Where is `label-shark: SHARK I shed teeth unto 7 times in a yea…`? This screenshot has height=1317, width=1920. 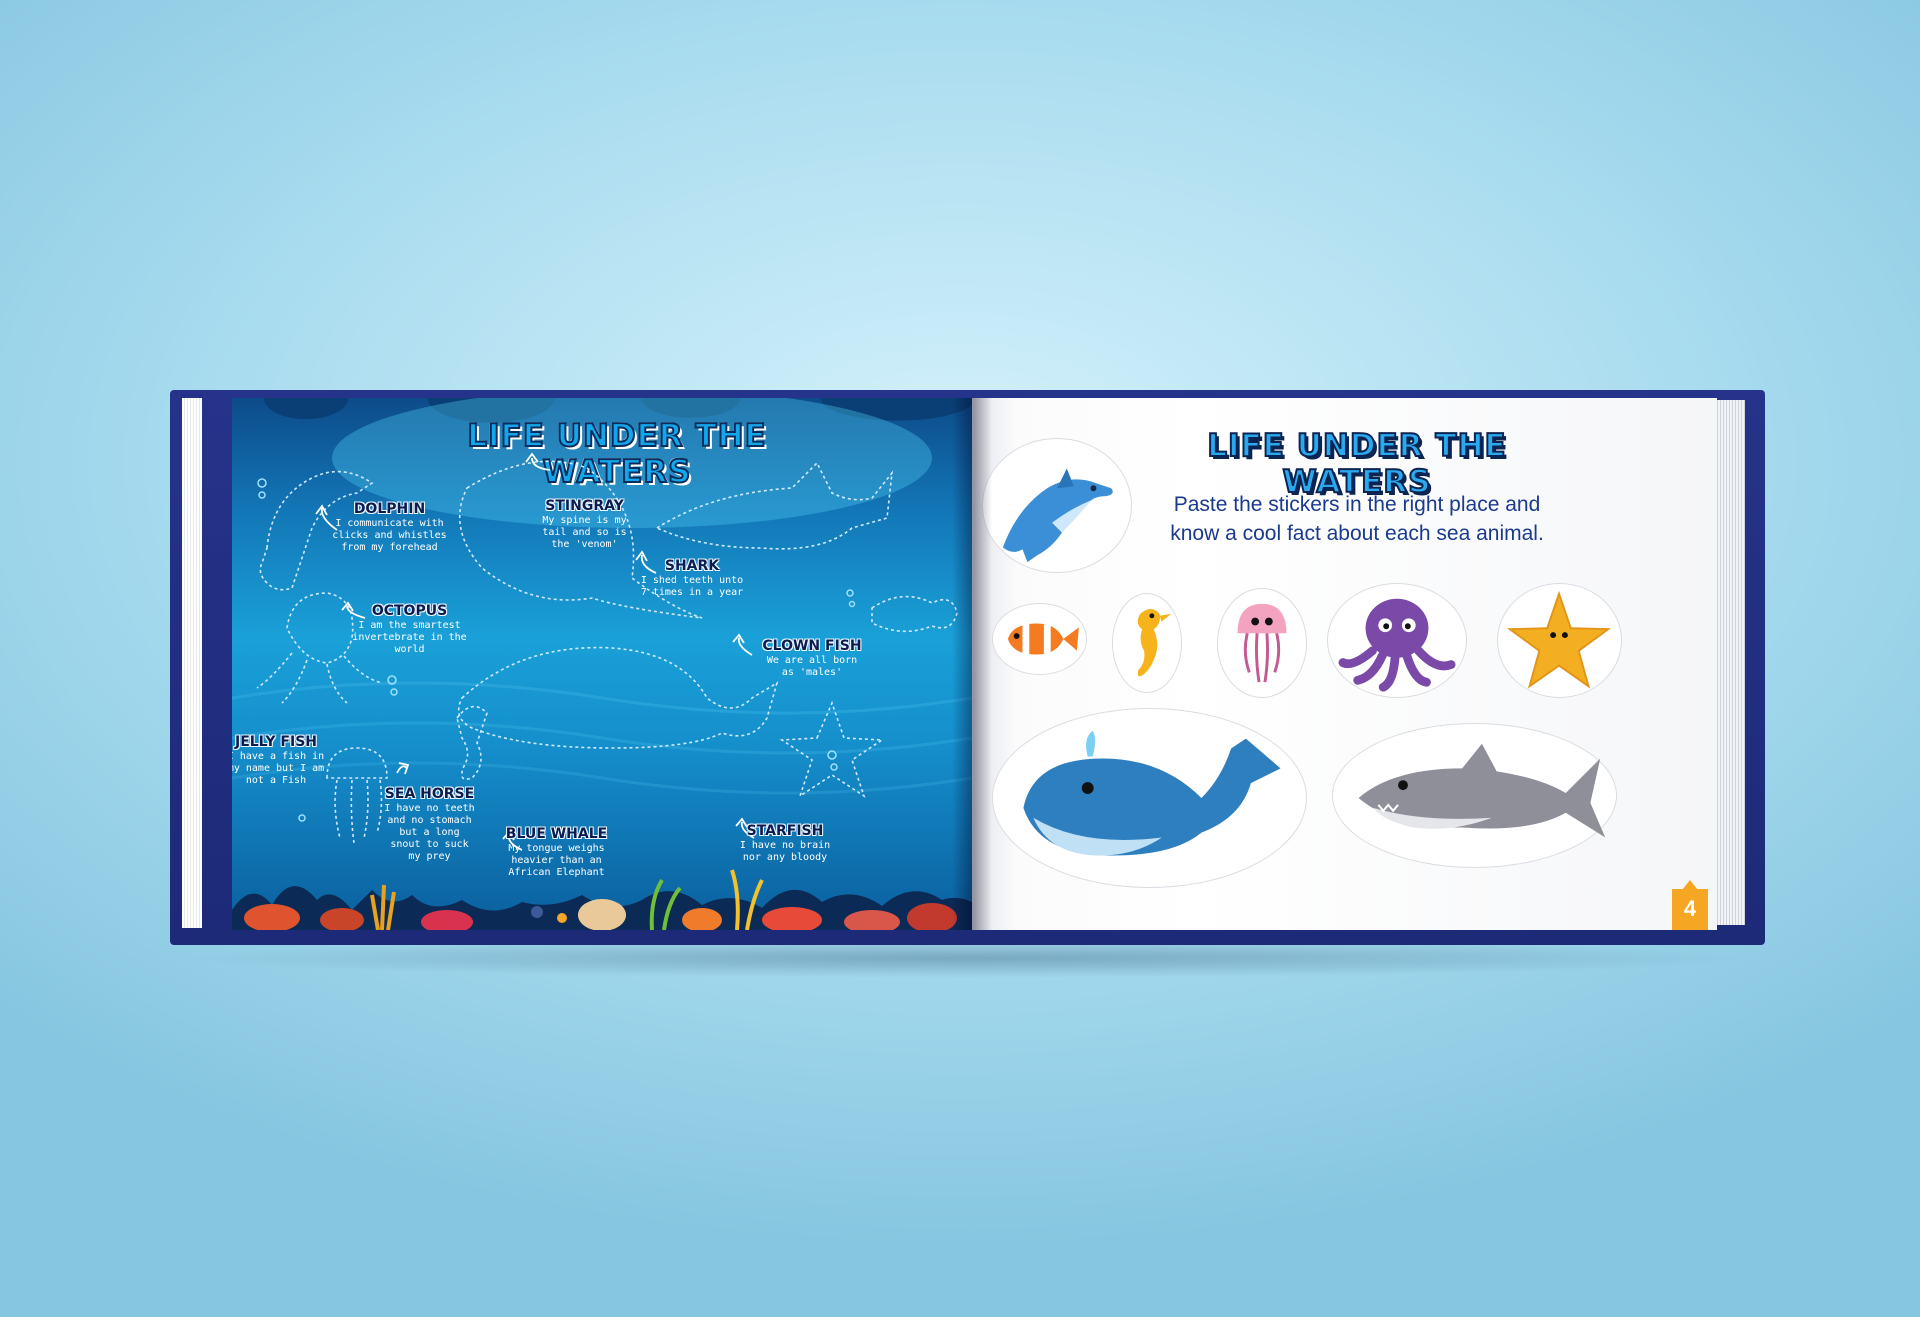
label-shark: SHARK I shed teeth unto 7 times in a yea… is located at coordinates (692, 578).